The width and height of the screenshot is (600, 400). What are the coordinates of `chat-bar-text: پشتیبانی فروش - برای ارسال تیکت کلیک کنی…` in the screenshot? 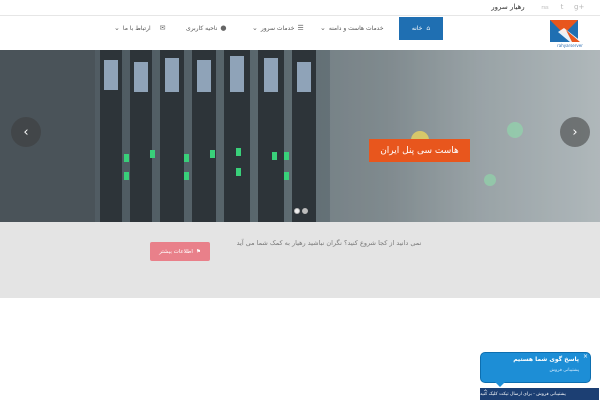 It's located at (523, 394).